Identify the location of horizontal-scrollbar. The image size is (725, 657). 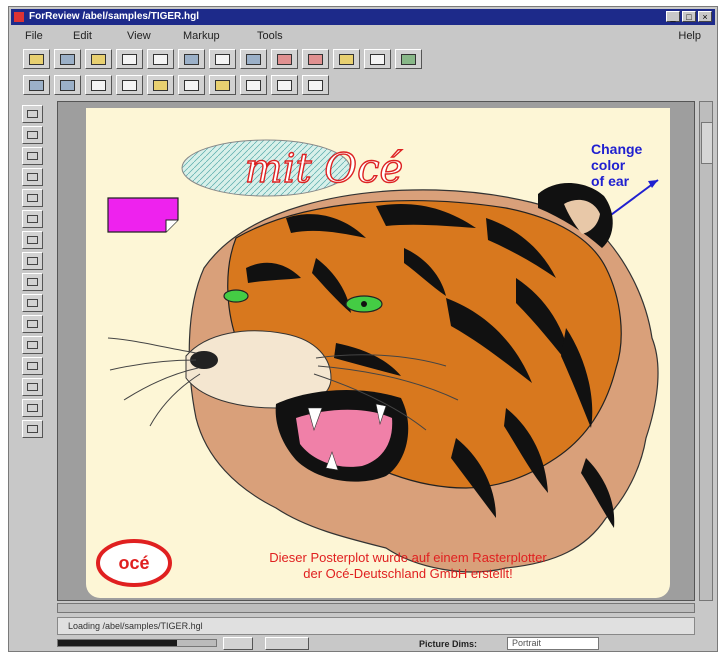
(376, 608).